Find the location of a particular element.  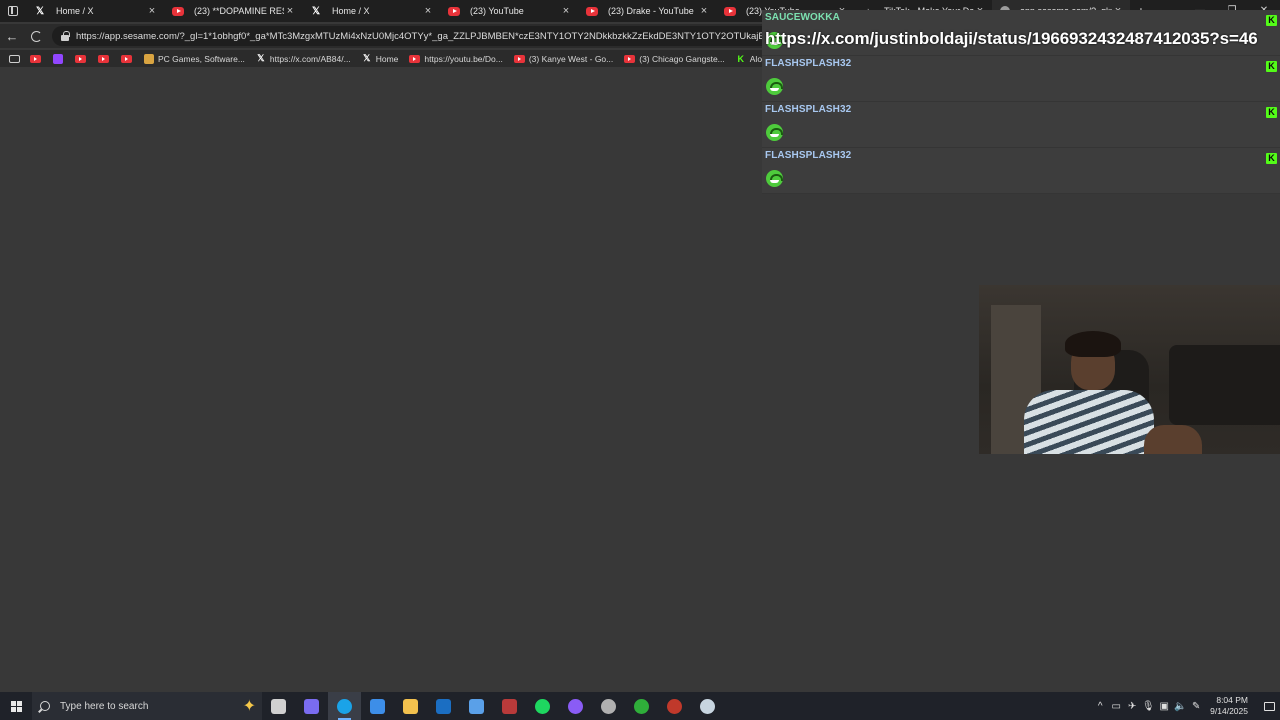

notifications-button is located at coordinates (1269, 706).